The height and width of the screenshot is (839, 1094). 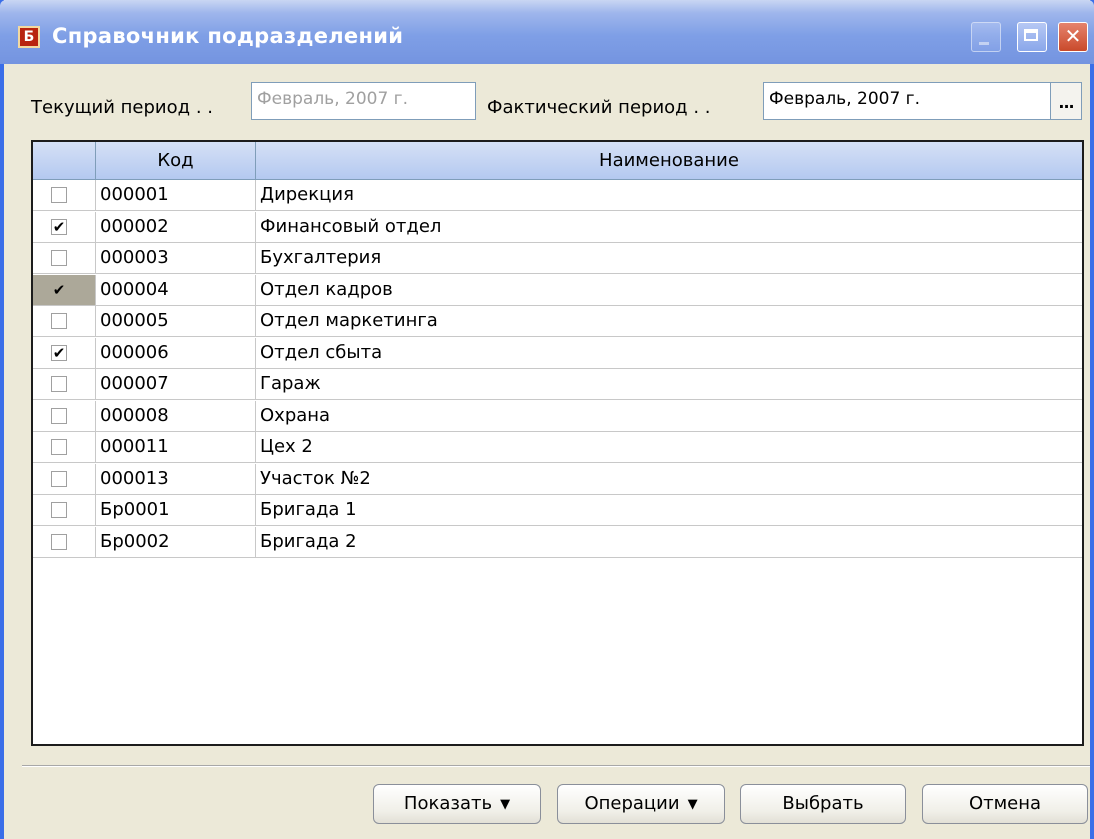 I want to click on row-code: 000005, so click(x=176, y=321).